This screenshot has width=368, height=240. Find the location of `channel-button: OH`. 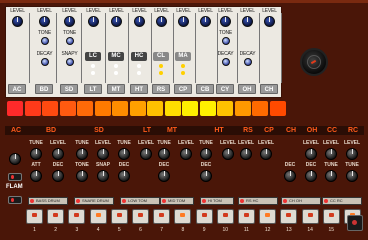

channel-button: OH is located at coordinates (247, 89).